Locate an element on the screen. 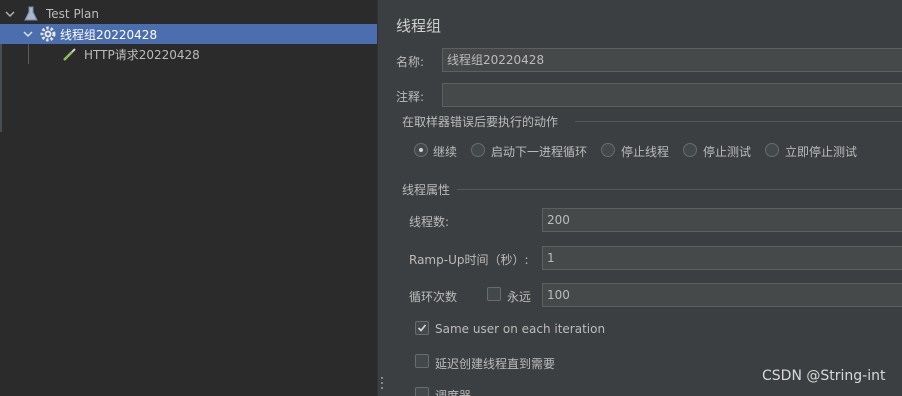 The width and height of the screenshot is (902, 396). delay-thread-label: 延迟创建线程直到需要 is located at coordinates (495, 364).